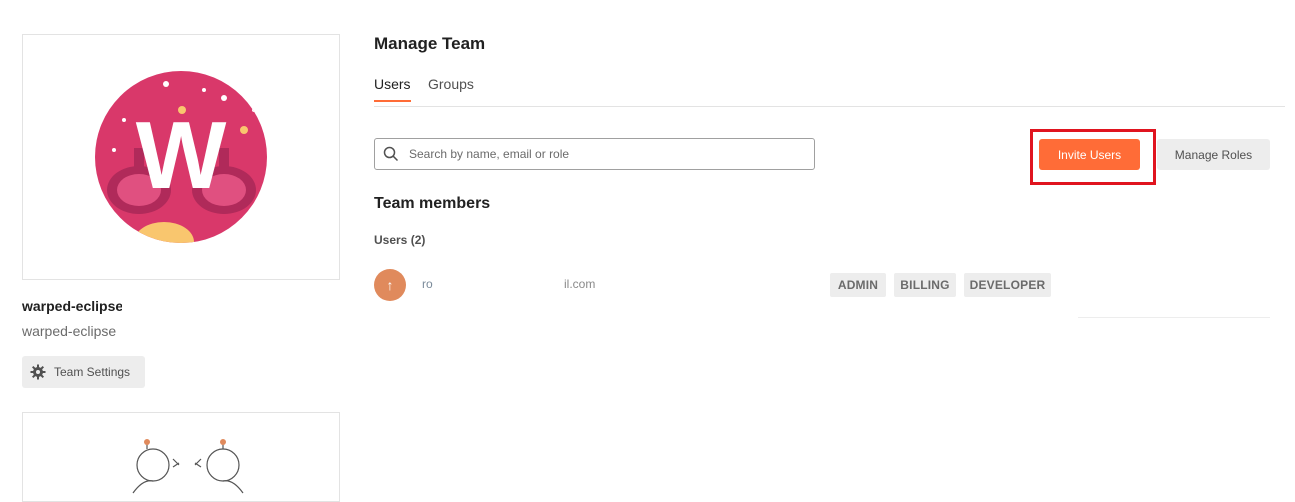 The image size is (1295, 502). I want to click on row-divider, so click(1174, 317).